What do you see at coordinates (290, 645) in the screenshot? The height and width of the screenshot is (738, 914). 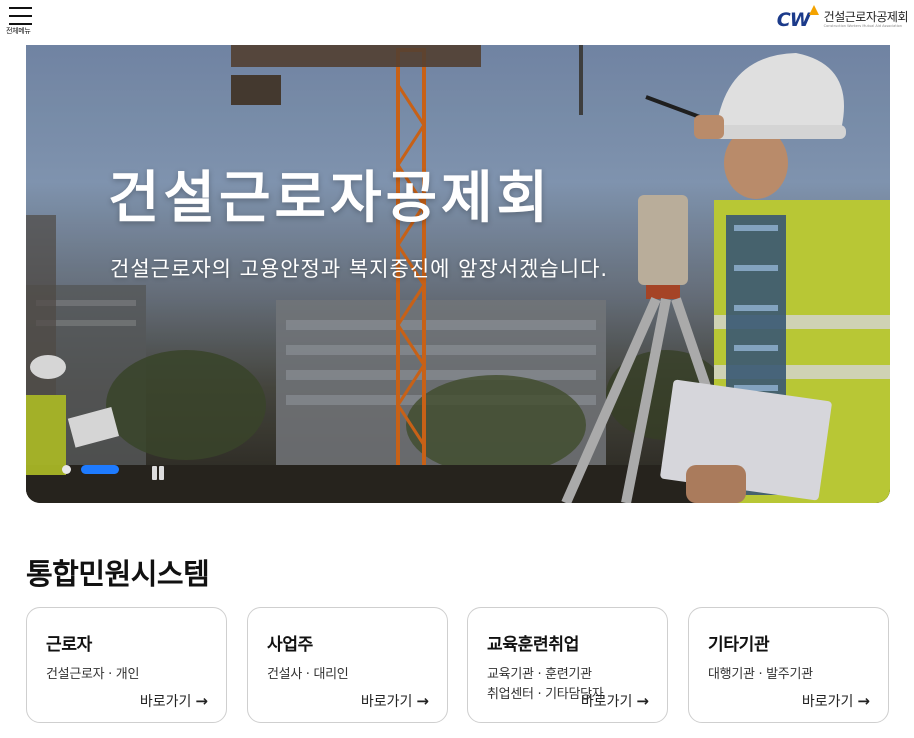 I see `card-title: 사업주` at bounding box center [290, 645].